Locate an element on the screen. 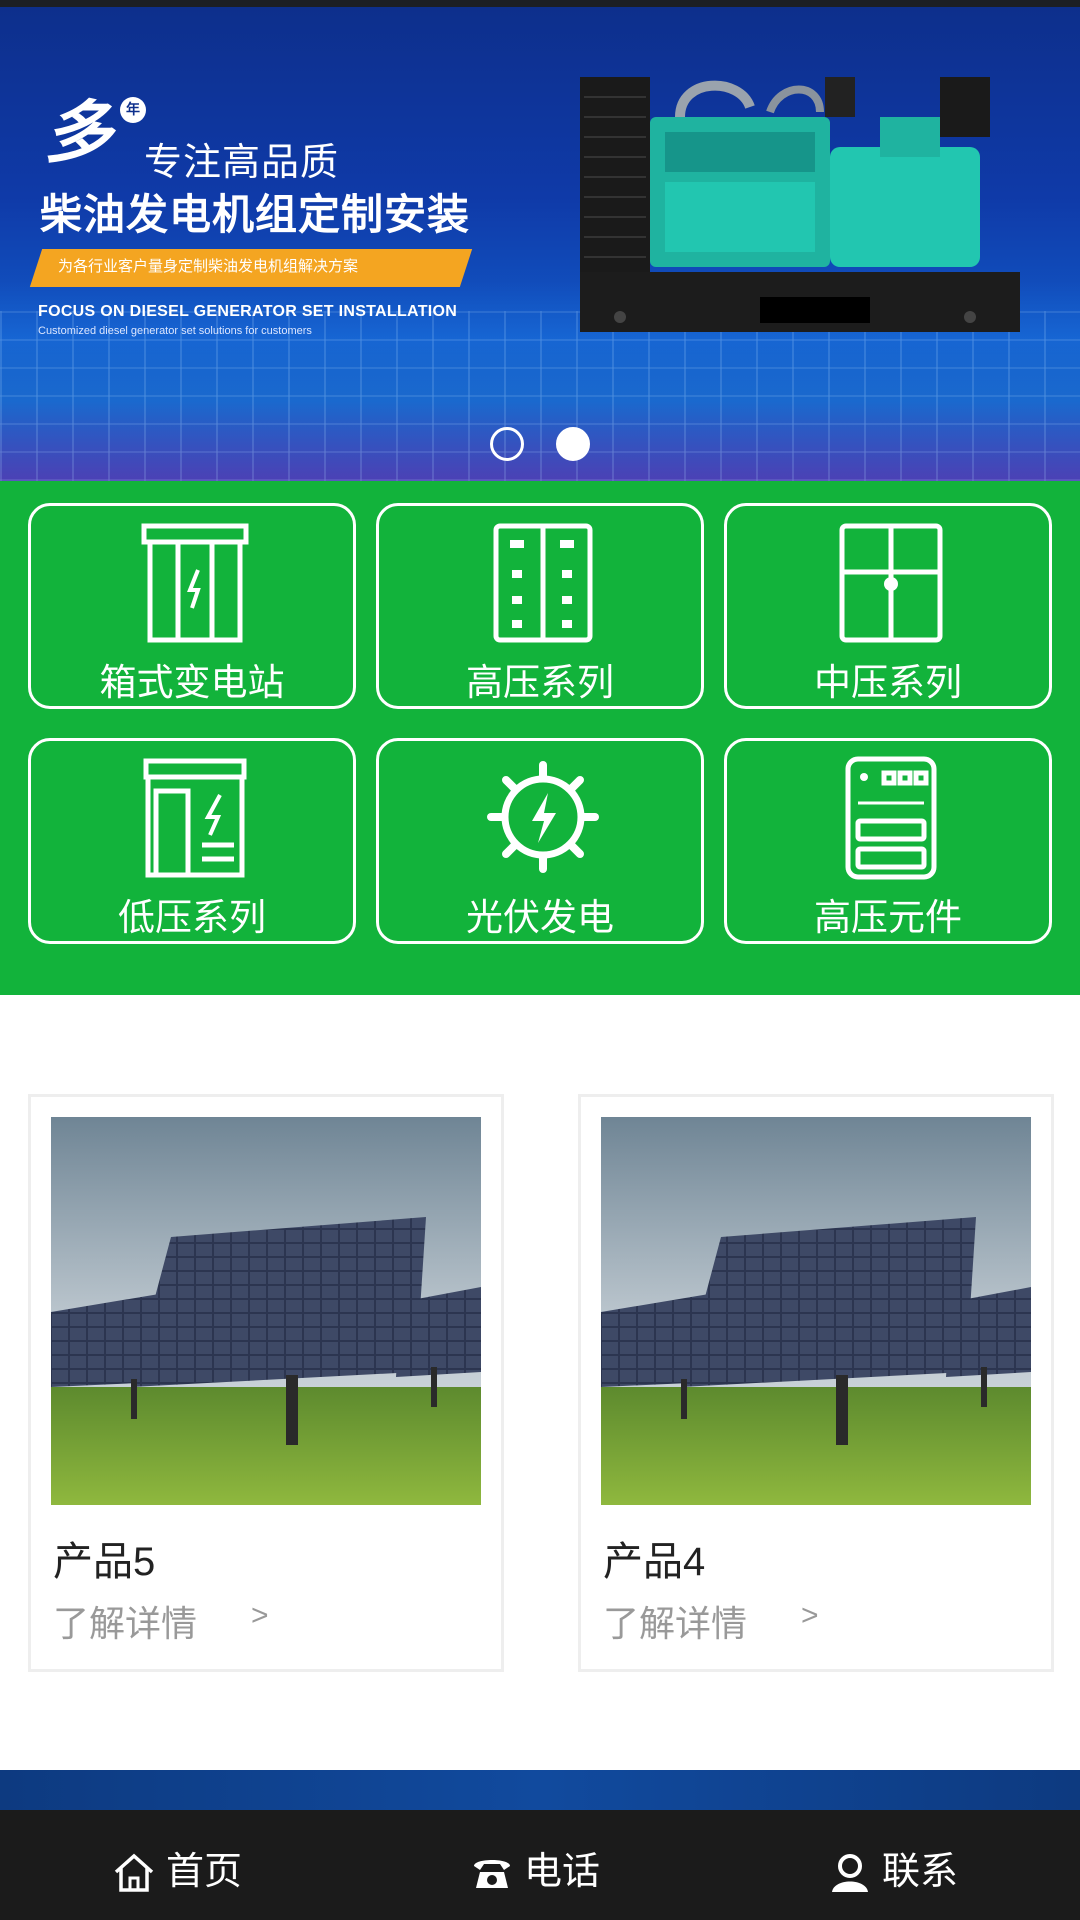  tab-contact: 联系 is located at coordinates (900, 1865).